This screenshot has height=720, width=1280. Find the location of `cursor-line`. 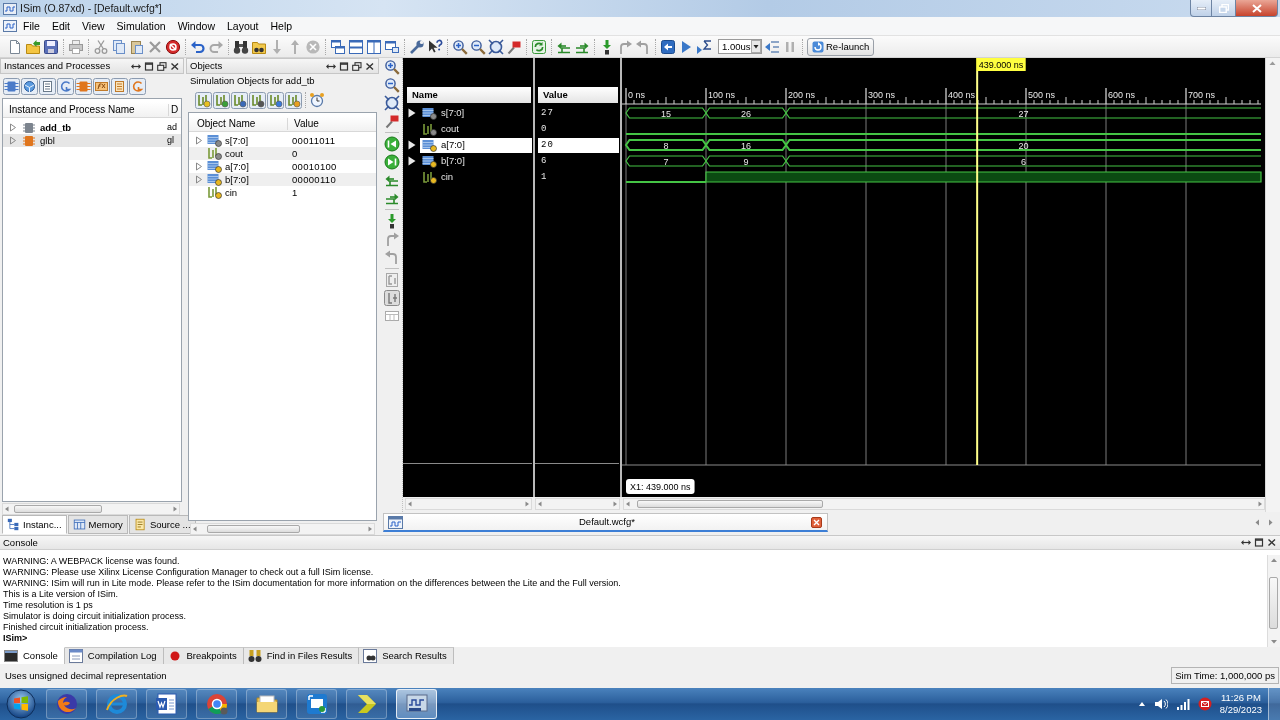

cursor-line is located at coordinates (977, 268).